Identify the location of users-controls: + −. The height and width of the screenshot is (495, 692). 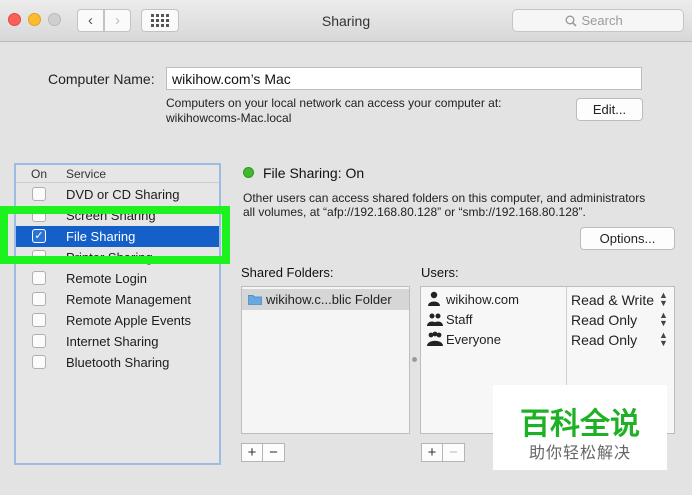
(443, 452).